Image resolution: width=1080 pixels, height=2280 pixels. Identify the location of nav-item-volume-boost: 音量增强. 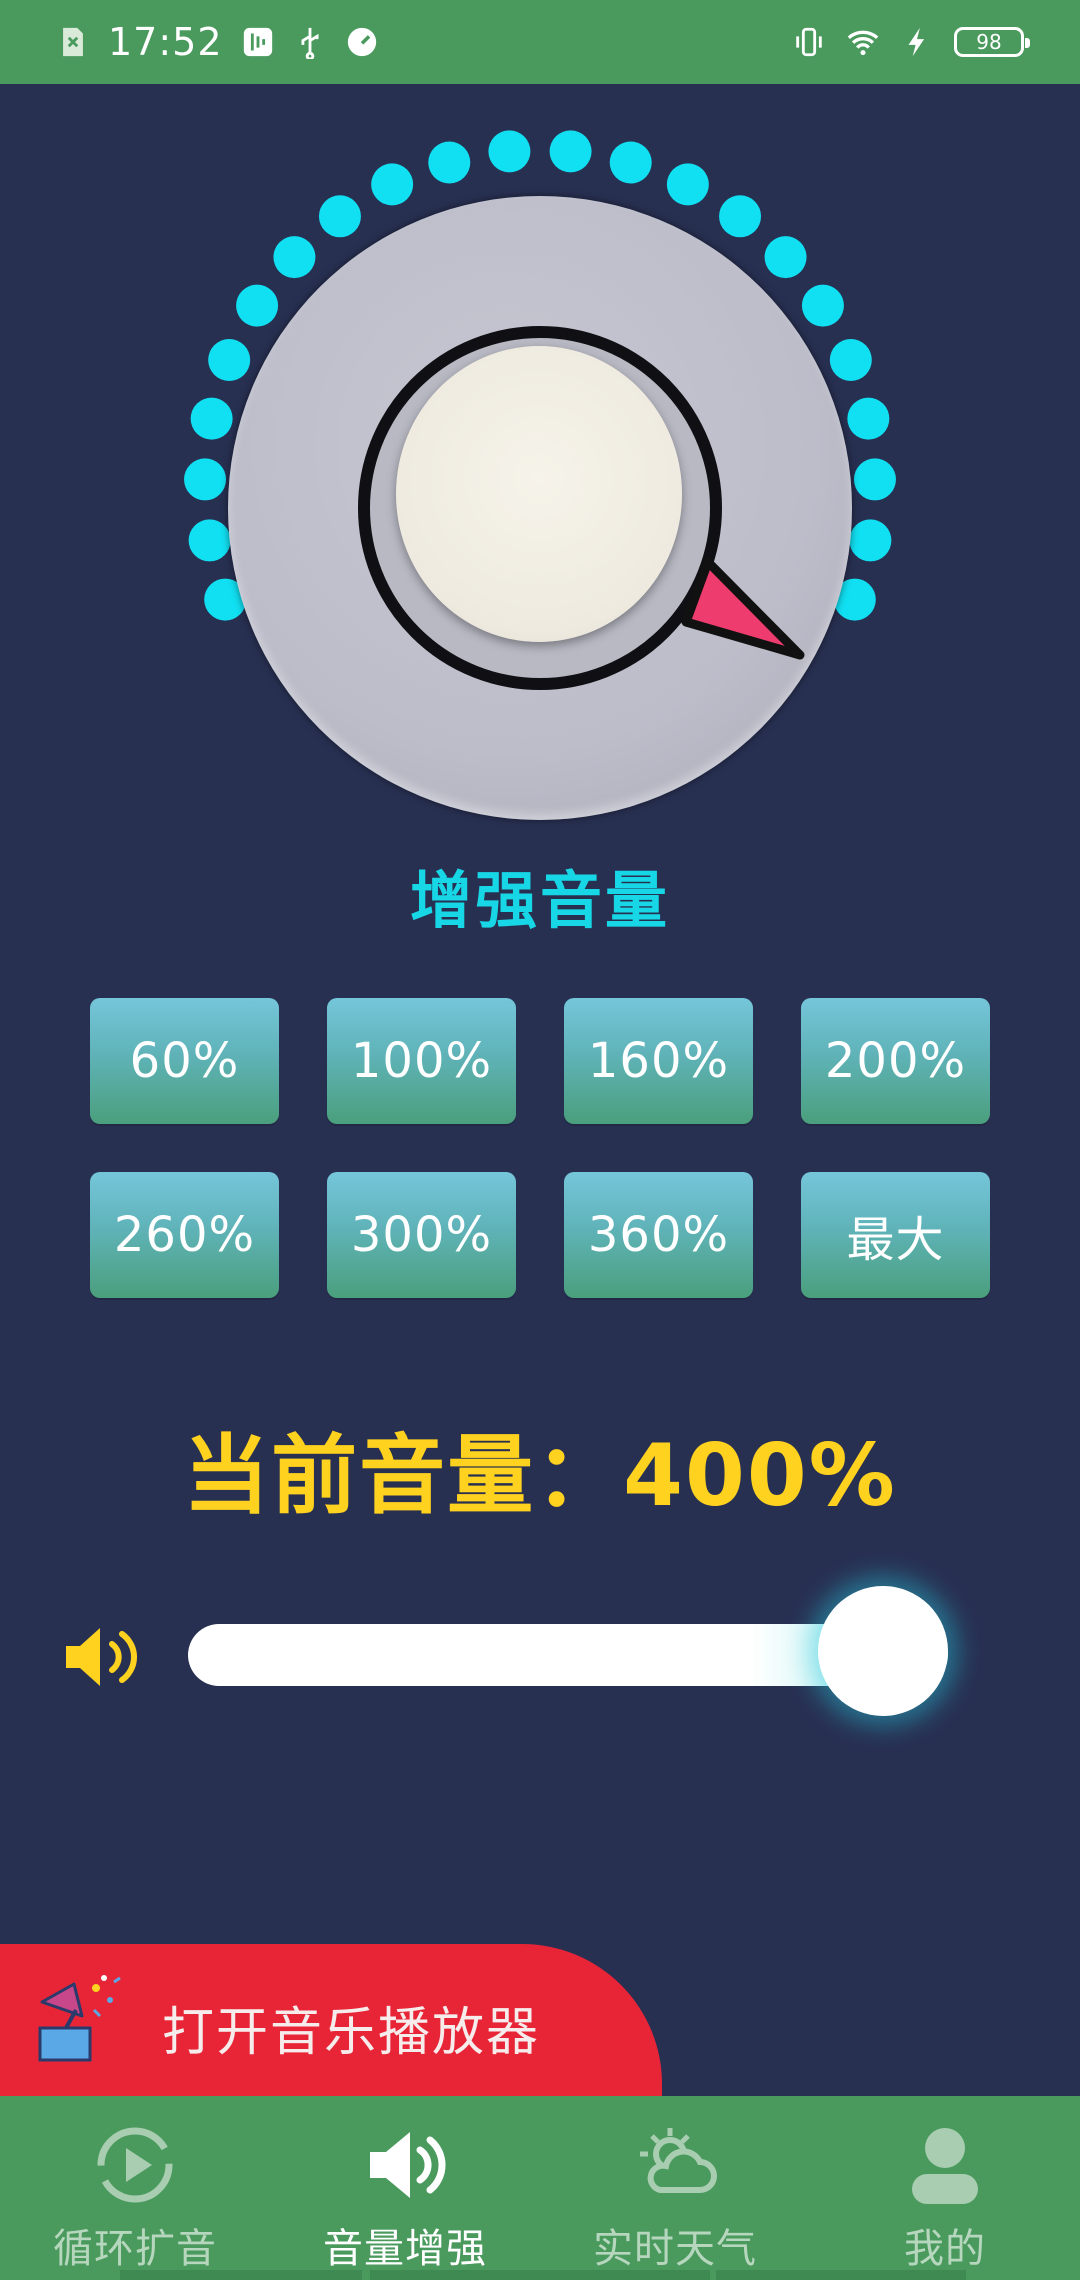
(405, 2188).